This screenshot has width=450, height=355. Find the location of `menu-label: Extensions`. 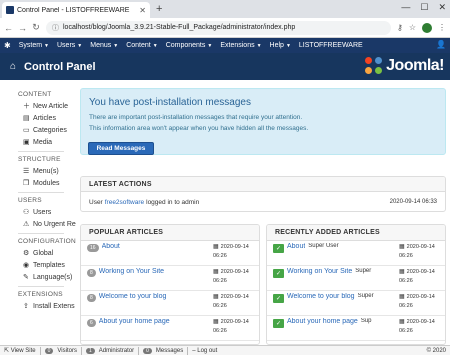

menu-label: Extensions is located at coordinates (237, 45).